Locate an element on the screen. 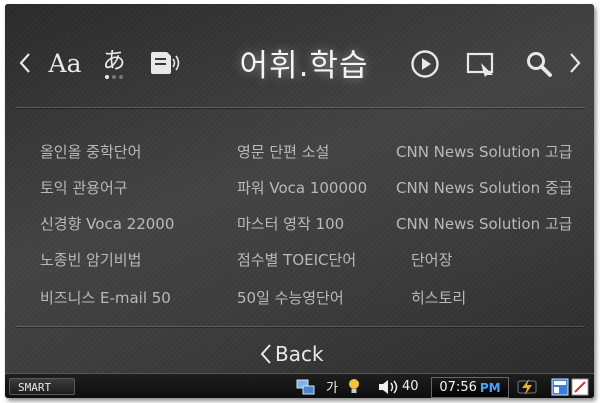 The width and height of the screenshot is (600, 403). volume-icon is located at coordinates (388, 386).